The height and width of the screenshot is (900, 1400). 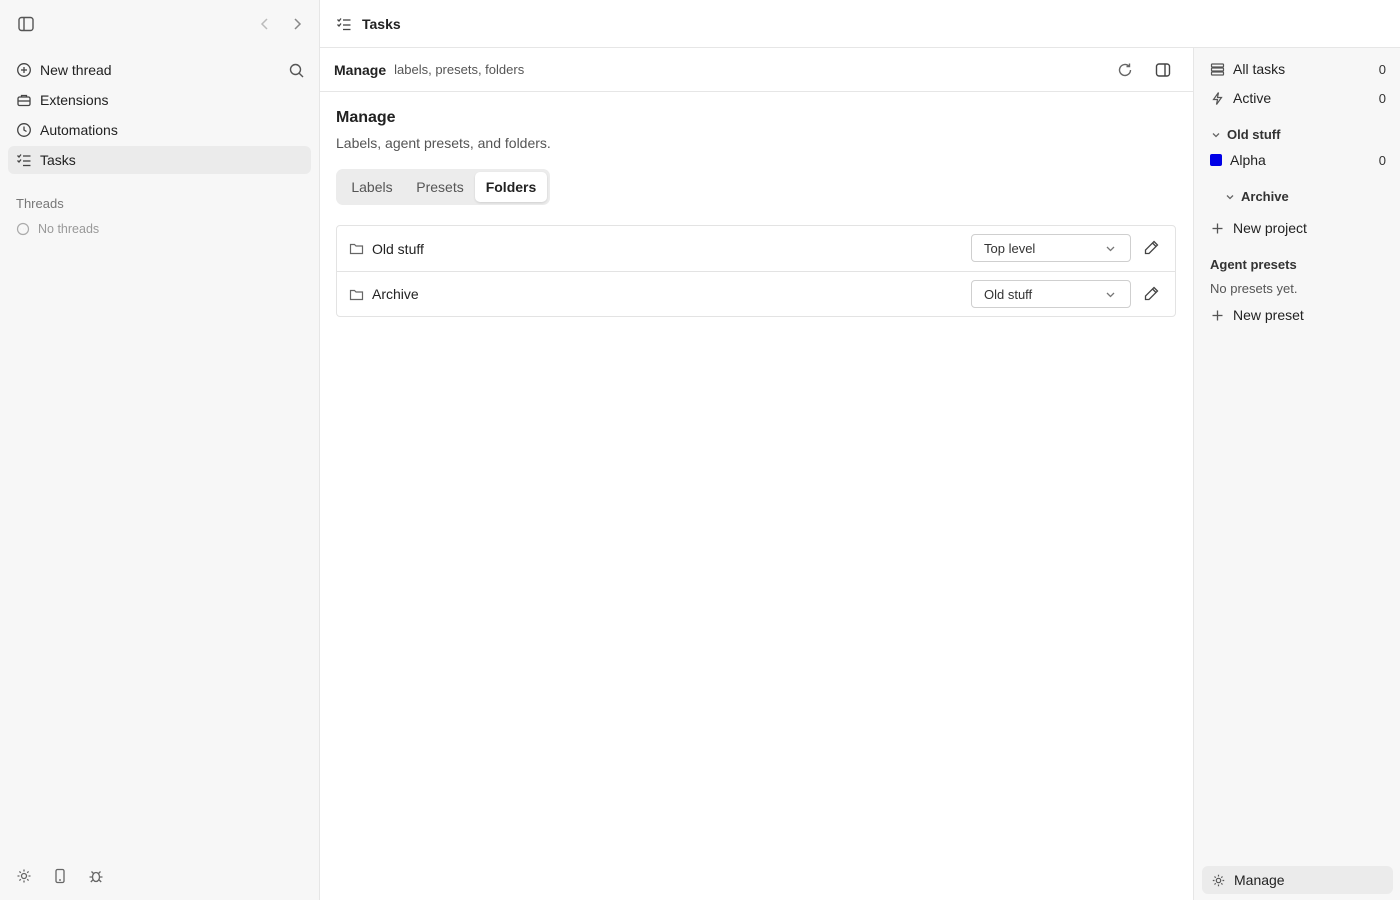 I want to click on folders-list: Old stuff Top level Archive Old stuff, so click(x=756, y=271).